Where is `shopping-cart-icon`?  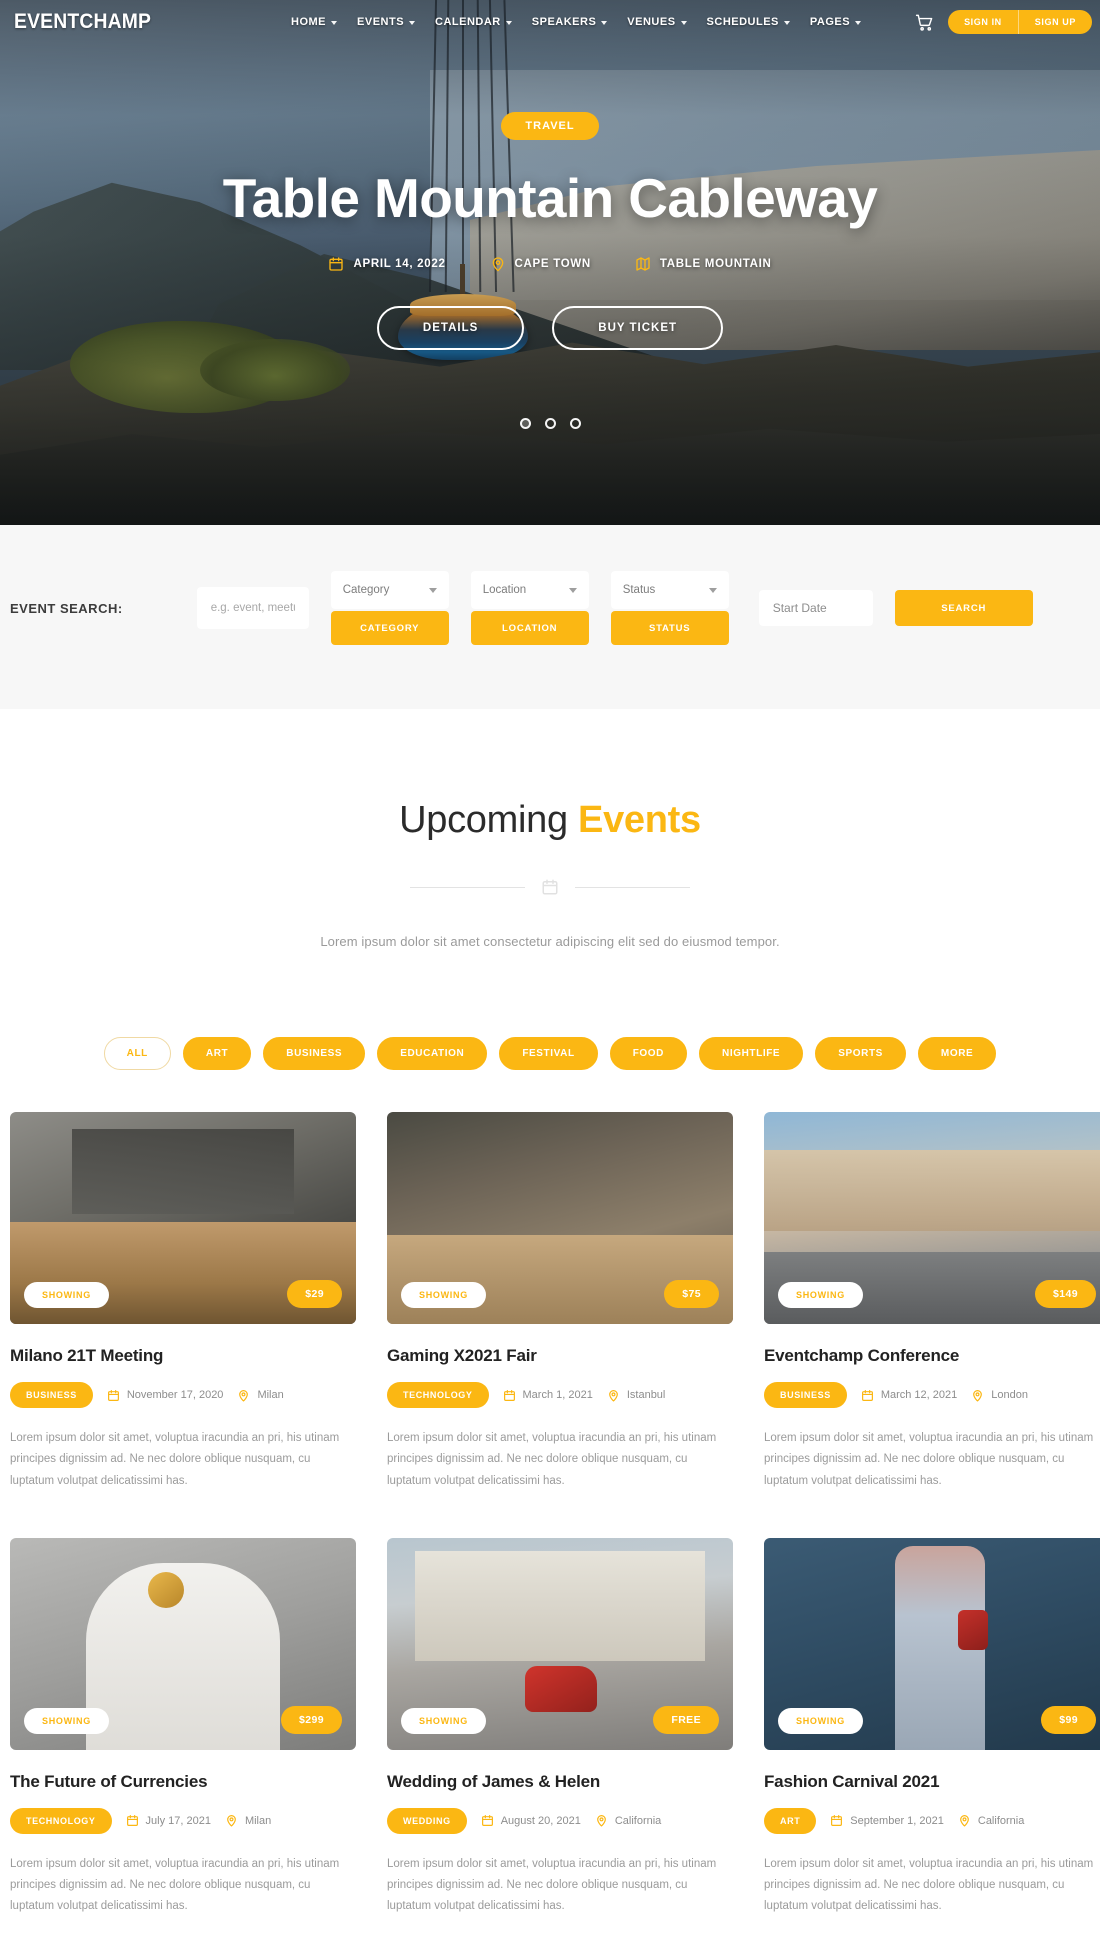
shopping-cart-icon is located at coordinates (924, 22).